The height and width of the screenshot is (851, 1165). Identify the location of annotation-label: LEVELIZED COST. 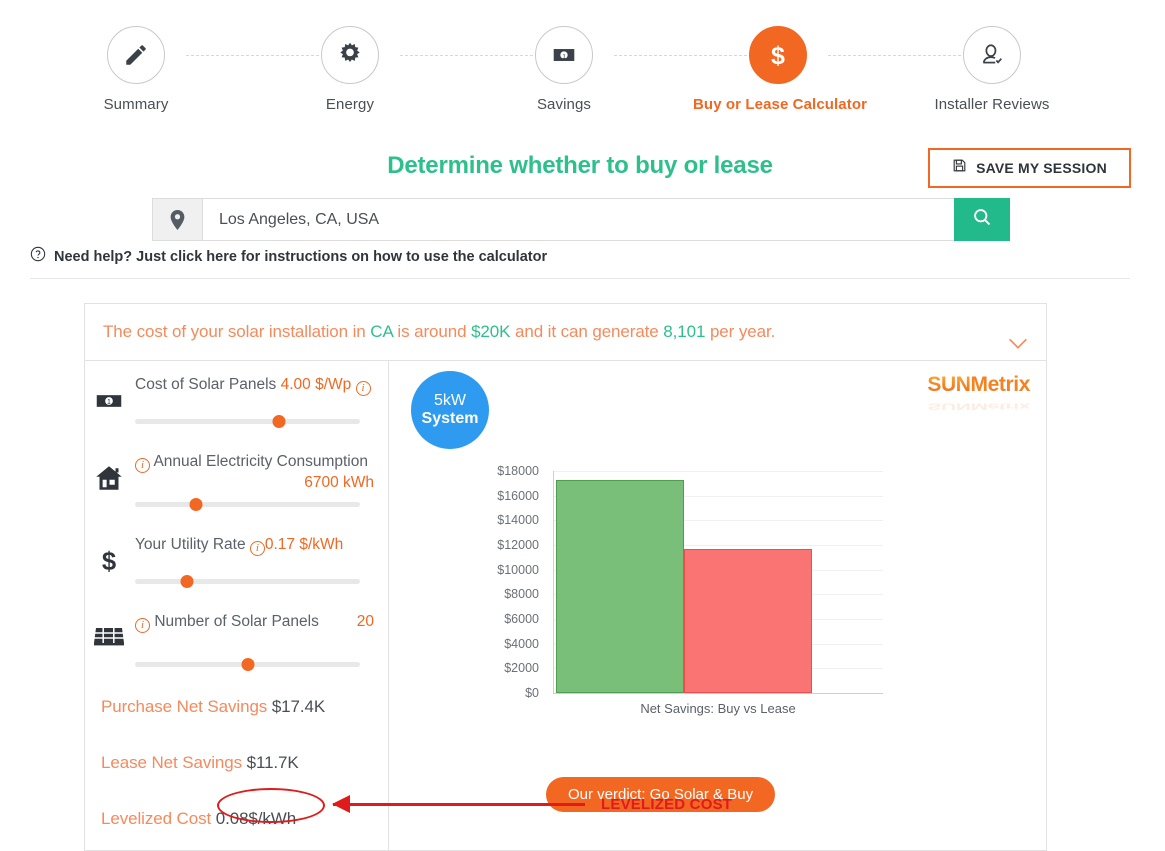
(667, 804).